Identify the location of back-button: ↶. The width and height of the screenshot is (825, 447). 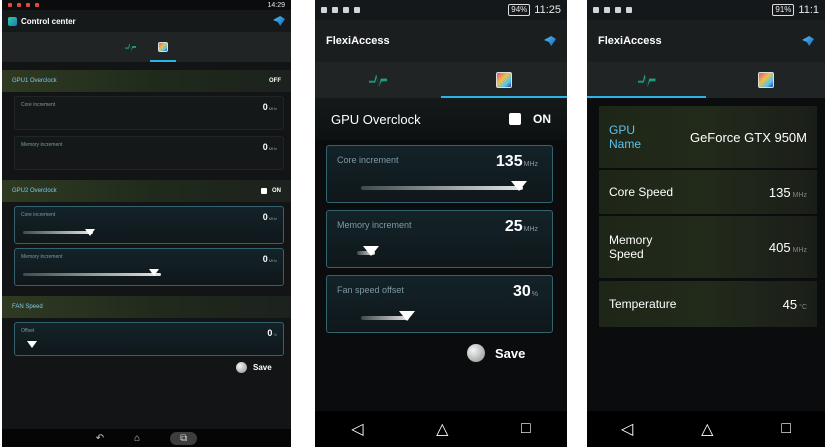
(100, 438).